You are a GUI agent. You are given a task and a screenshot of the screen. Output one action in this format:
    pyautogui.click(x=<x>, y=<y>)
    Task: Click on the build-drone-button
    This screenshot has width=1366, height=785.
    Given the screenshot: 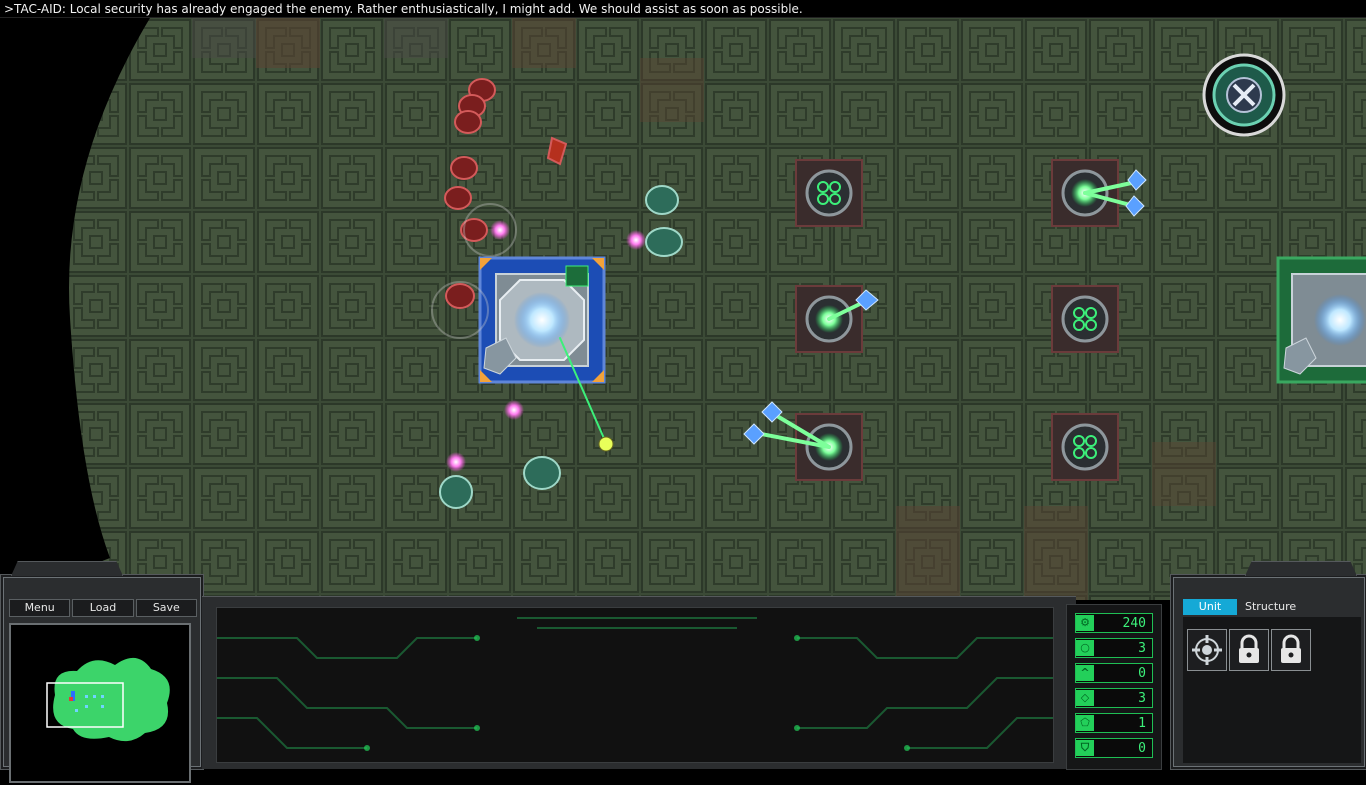 What is the action you would take?
    pyautogui.click(x=1207, y=650)
    